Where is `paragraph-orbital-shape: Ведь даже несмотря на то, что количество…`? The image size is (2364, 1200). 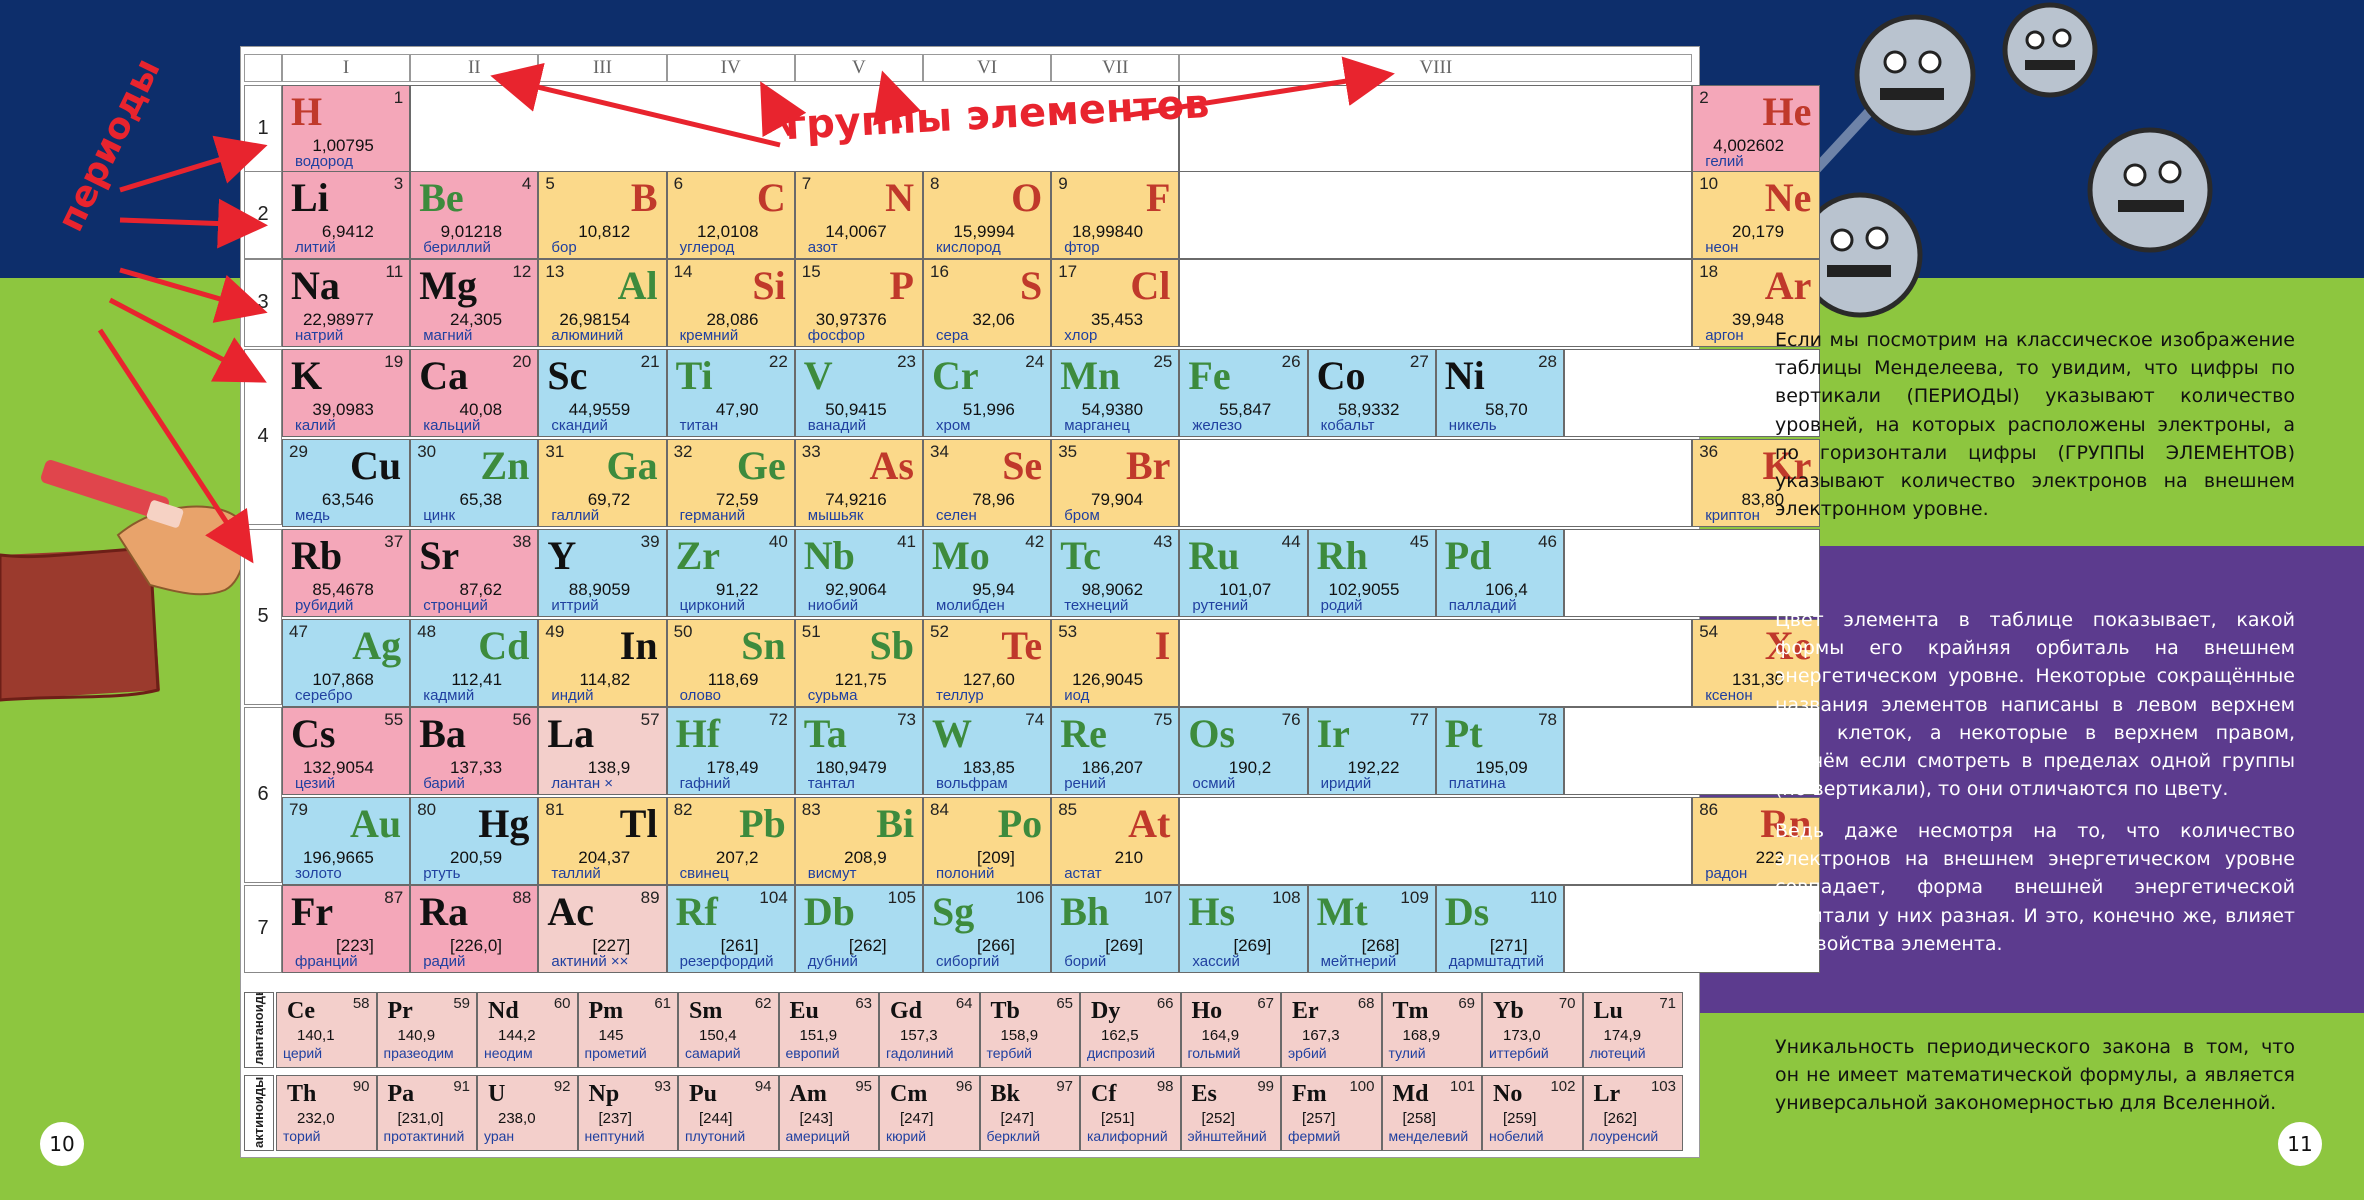 paragraph-orbital-shape: Ведь даже несмотря на то, что количество… is located at coordinates (2035, 887).